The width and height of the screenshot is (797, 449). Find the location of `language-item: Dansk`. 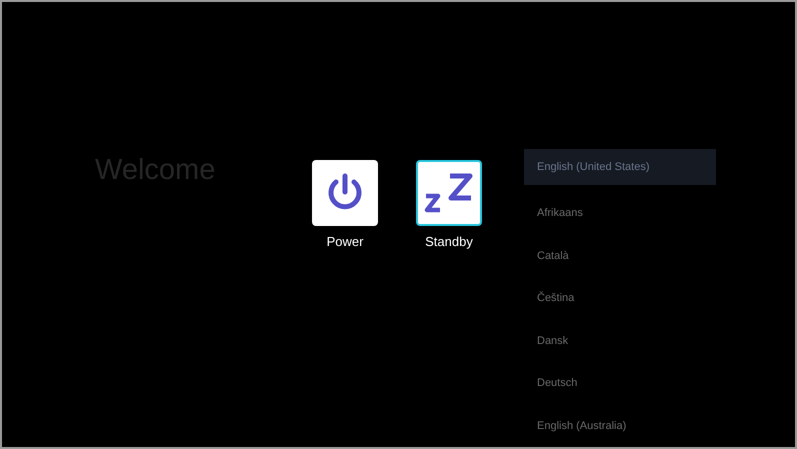

language-item: Dansk is located at coordinates (620, 341).